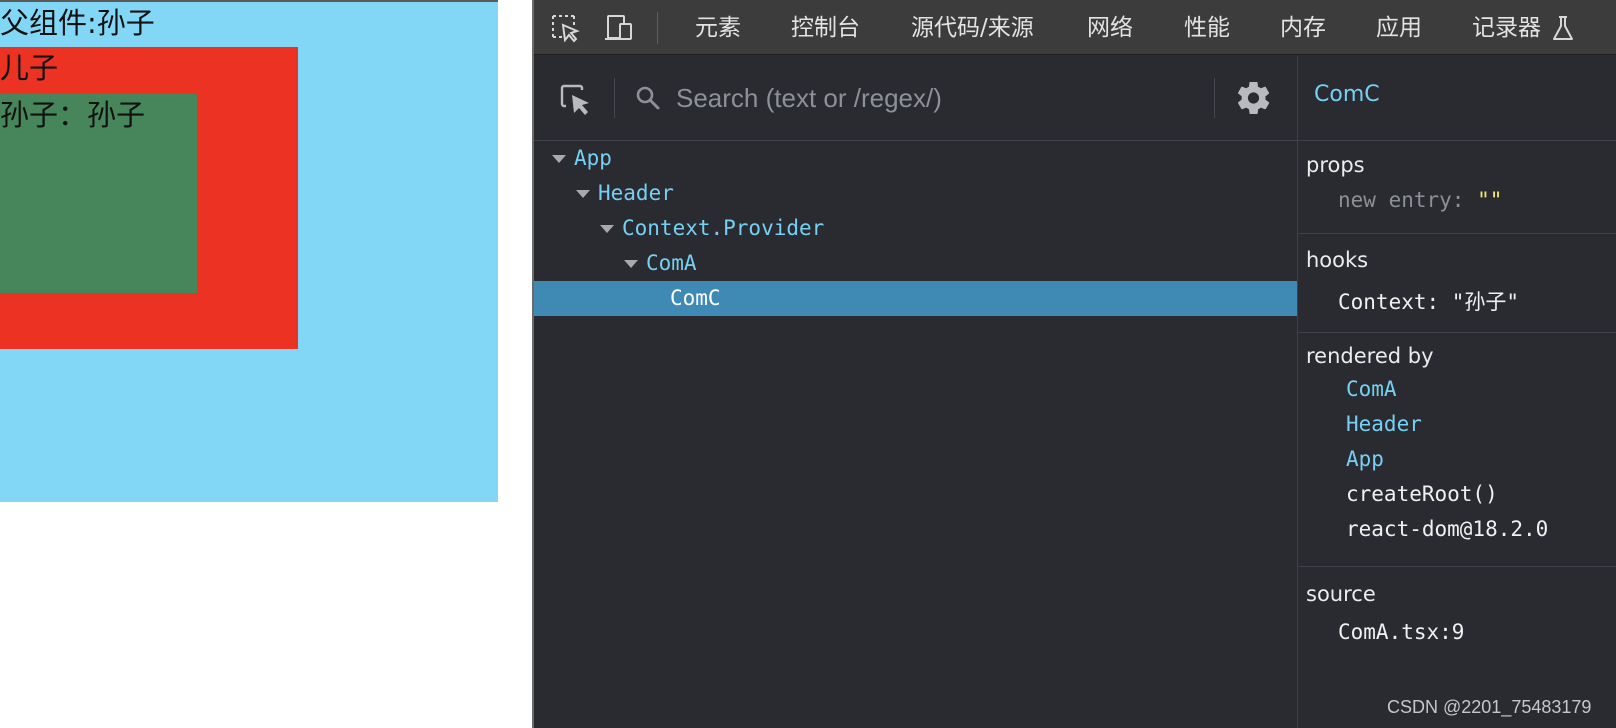  I want to click on owner-link-app: App, so click(1365, 459).